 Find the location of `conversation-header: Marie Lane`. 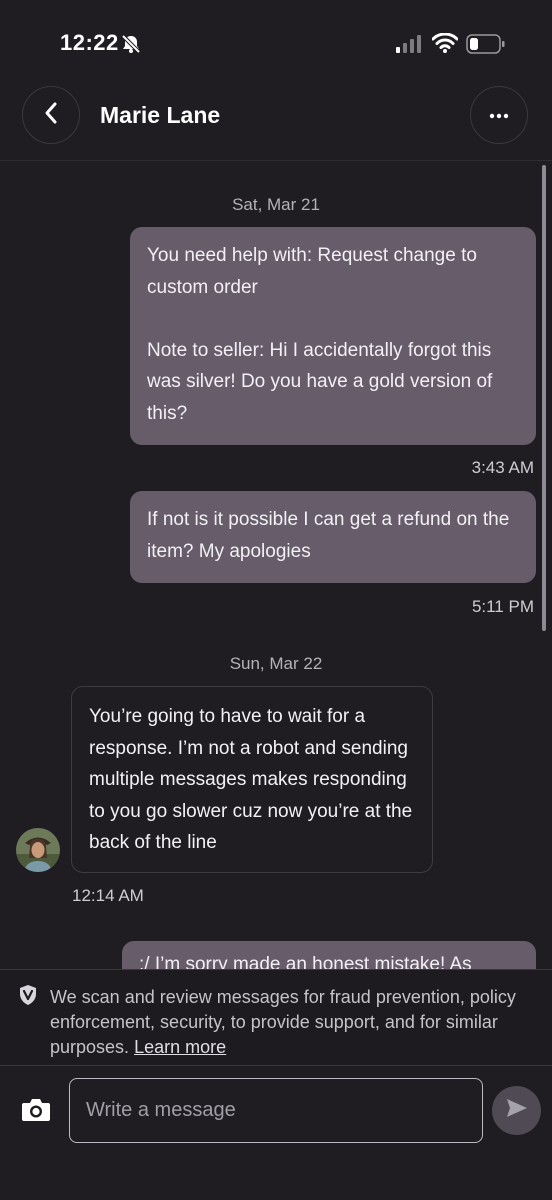

conversation-header: Marie Lane is located at coordinates (276, 120).